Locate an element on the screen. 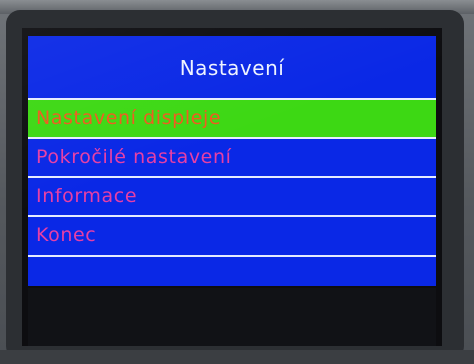 This screenshot has height=364, width=474. menu-item-display-settings: Nastavení displeje is located at coordinates (232, 117).